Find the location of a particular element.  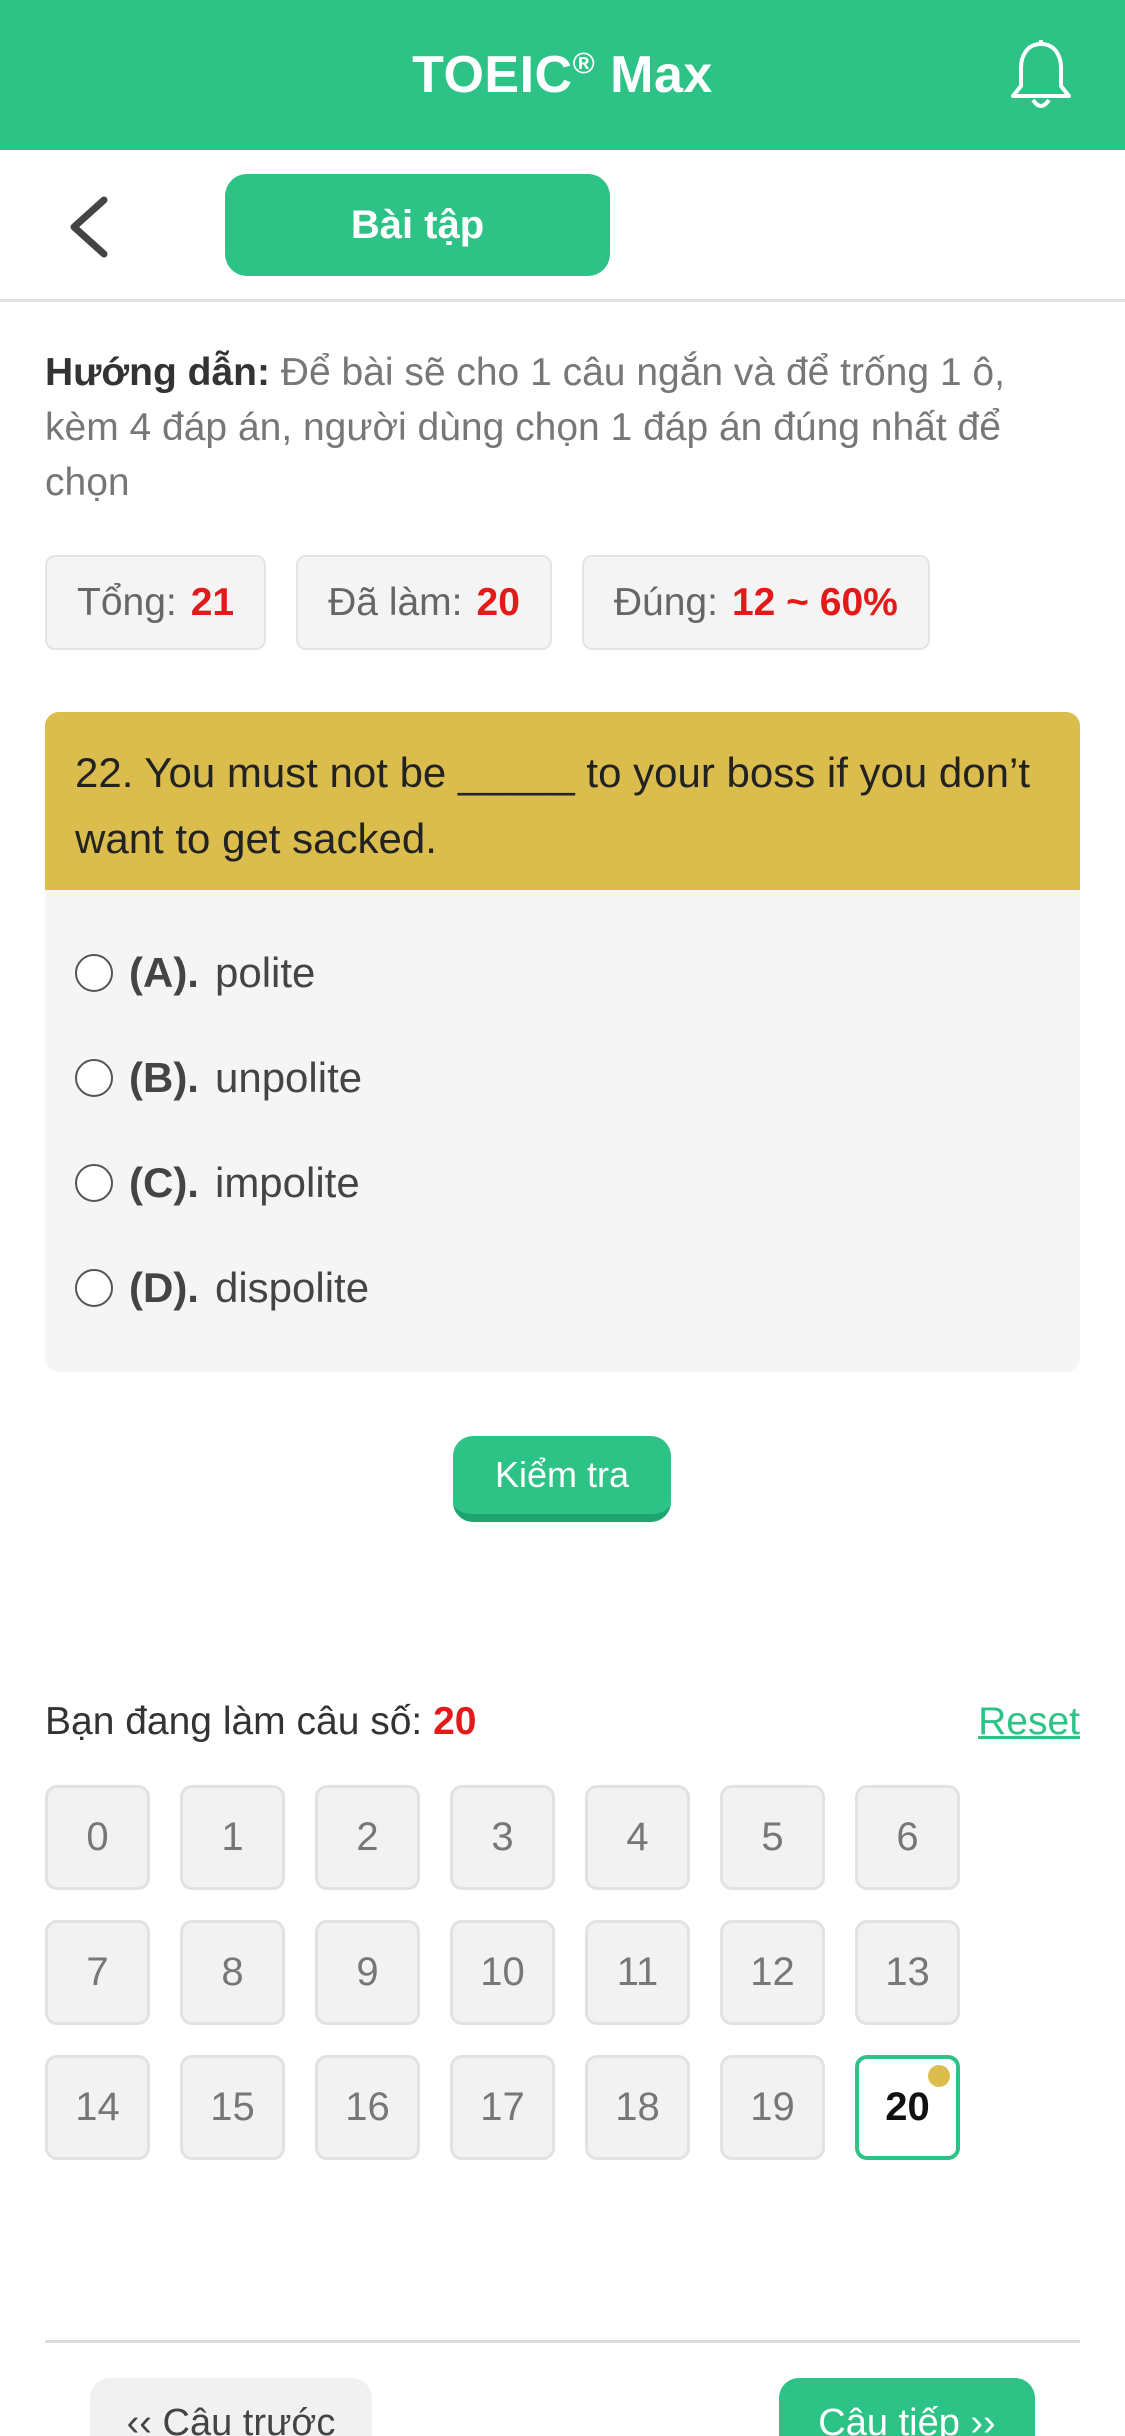

question-number-cell: 17 is located at coordinates (502, 2107).